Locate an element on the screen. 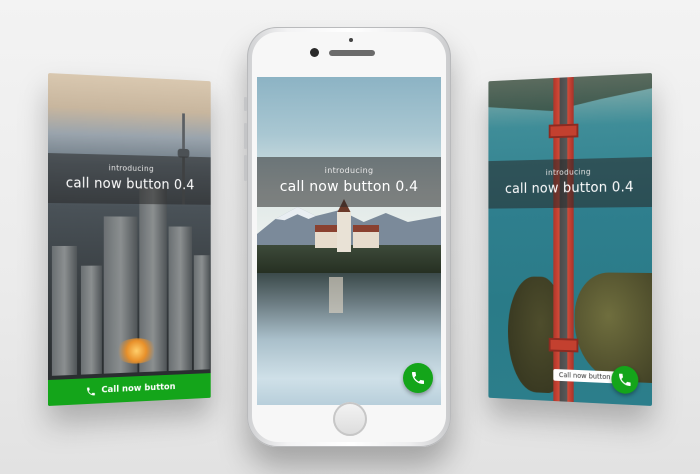  volume-up-button is located at coordinates (245, 136).